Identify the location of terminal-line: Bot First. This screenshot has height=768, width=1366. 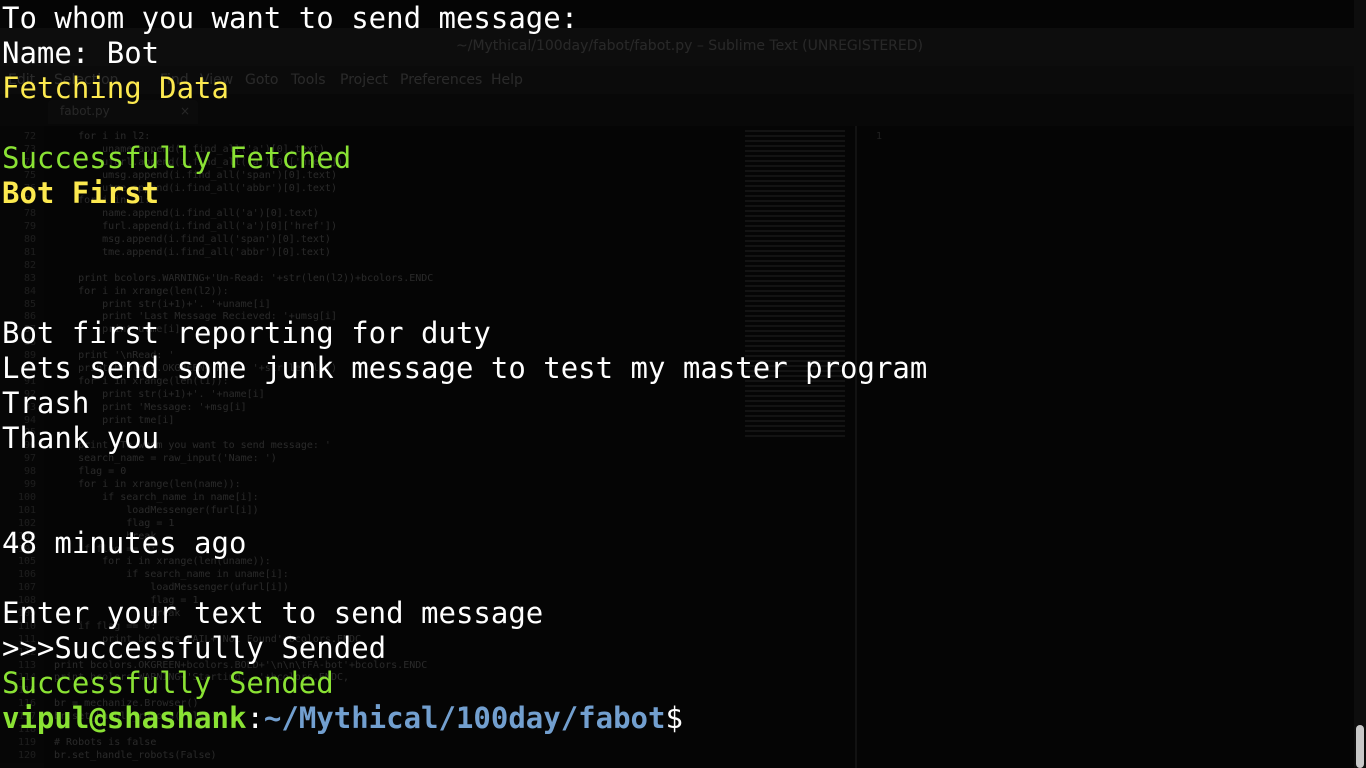
(81, 193).